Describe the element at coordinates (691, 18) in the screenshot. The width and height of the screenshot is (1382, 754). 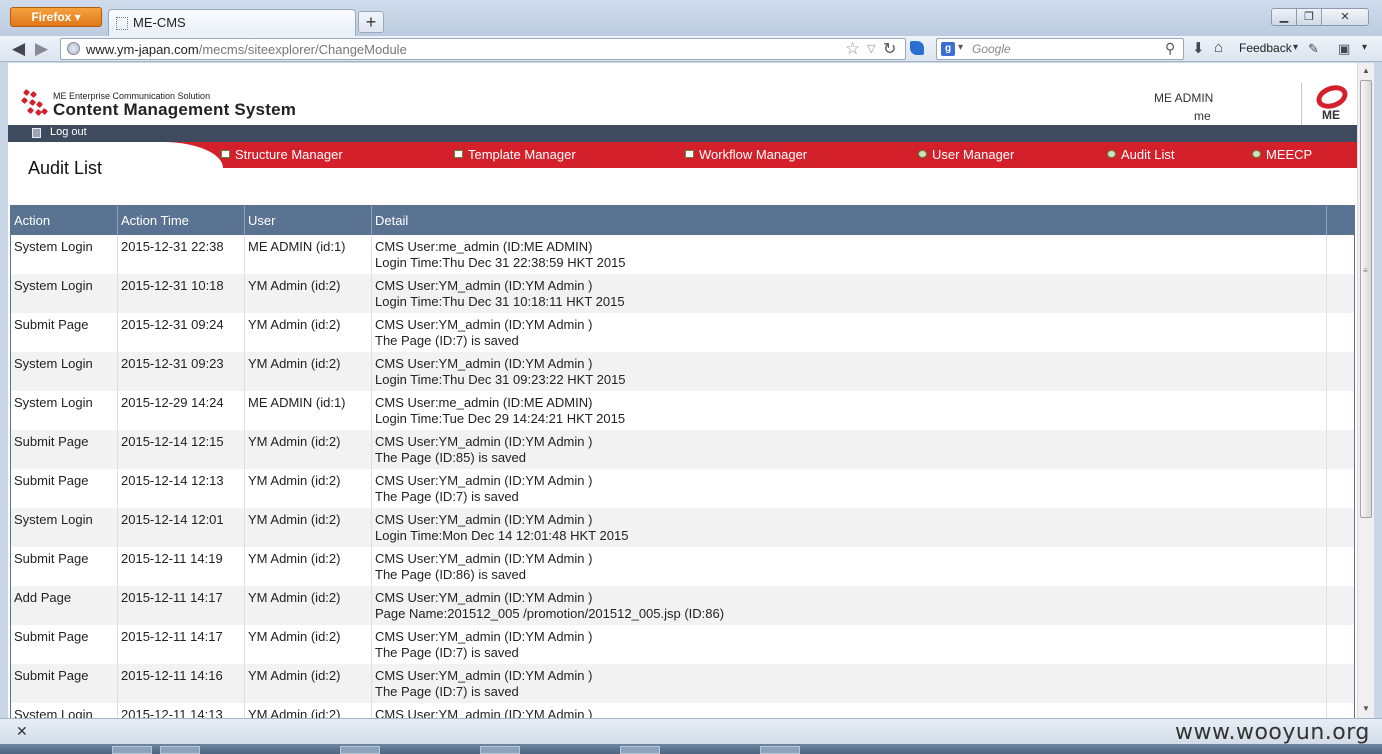
I see `browser-titlebar: Firefox ▾ ME-CMS + ▁ ❐ ✕` at that location.